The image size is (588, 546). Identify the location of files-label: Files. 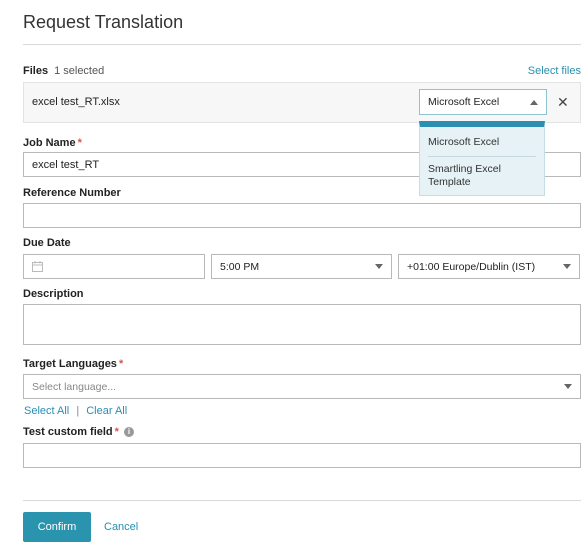
(36, 71).